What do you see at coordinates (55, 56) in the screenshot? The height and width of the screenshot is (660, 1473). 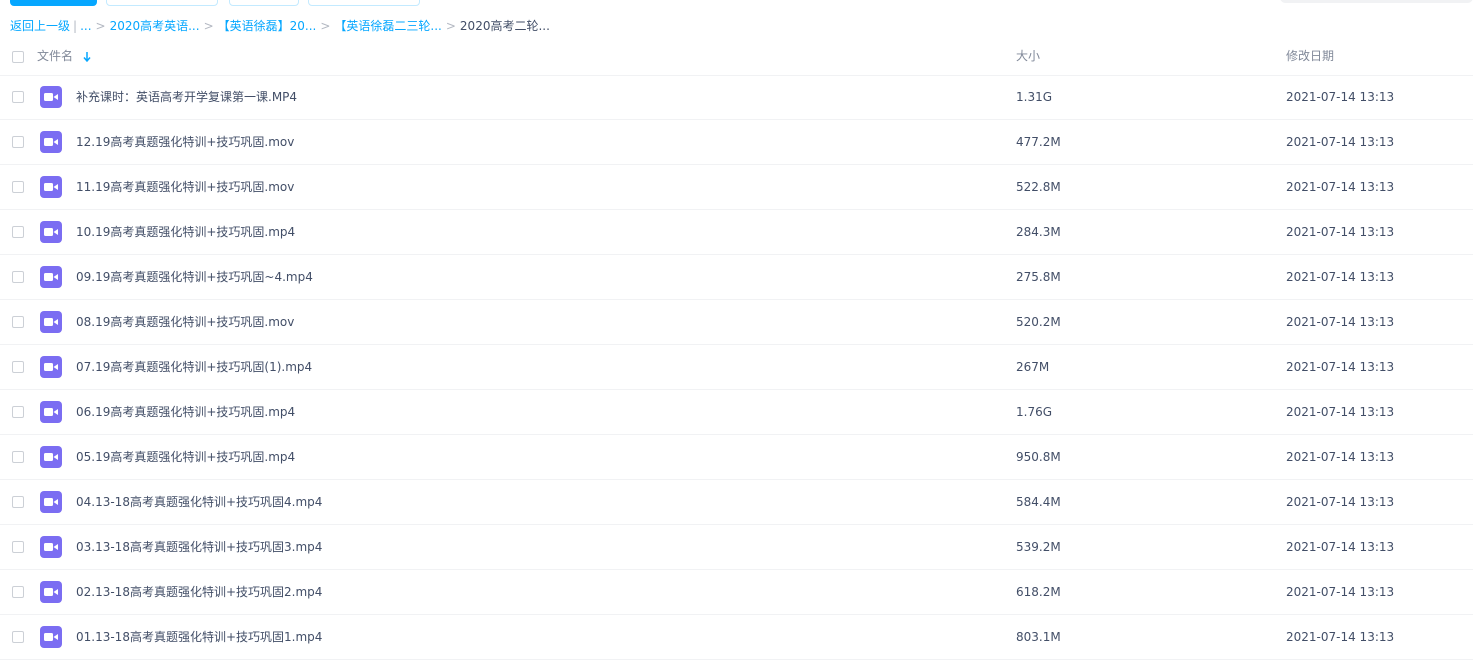 I see `column-name-label: 文件名` at bounding box center [55, 56].